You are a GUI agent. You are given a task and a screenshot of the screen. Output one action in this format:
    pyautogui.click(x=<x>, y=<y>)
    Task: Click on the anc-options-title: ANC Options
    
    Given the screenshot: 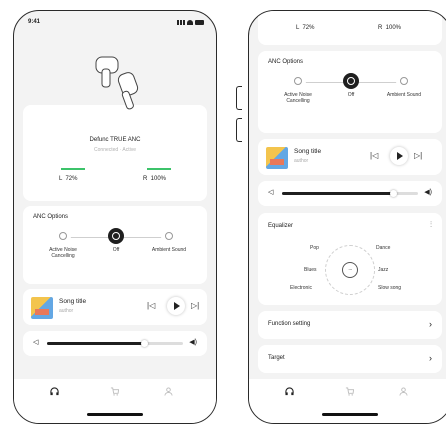 What is the action you would take?
    pyautogui.click(x=286, y=62)
    